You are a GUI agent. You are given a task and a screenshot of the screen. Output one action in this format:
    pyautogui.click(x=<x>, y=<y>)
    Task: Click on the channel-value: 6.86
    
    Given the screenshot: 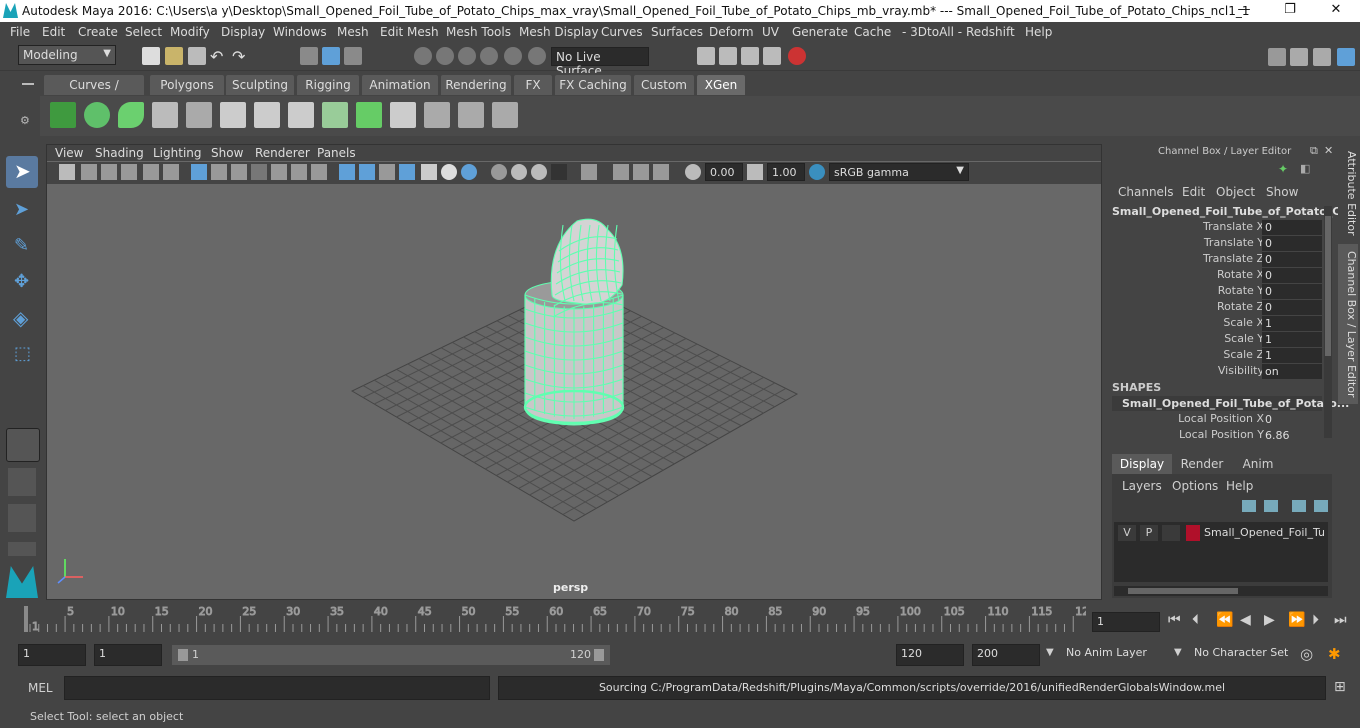 What is the action you would take?
    pyautogui.click(x=1292, y=435)
    